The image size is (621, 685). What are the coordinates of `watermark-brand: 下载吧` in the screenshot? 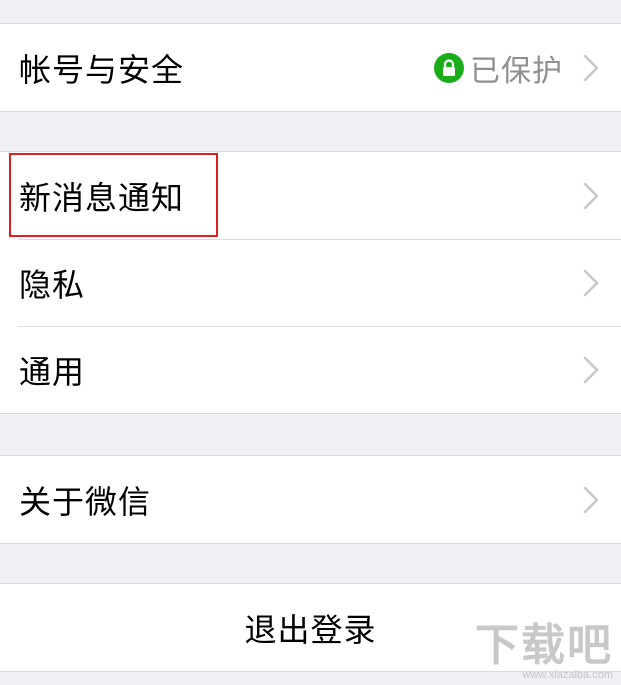 It's located at (544, 645).